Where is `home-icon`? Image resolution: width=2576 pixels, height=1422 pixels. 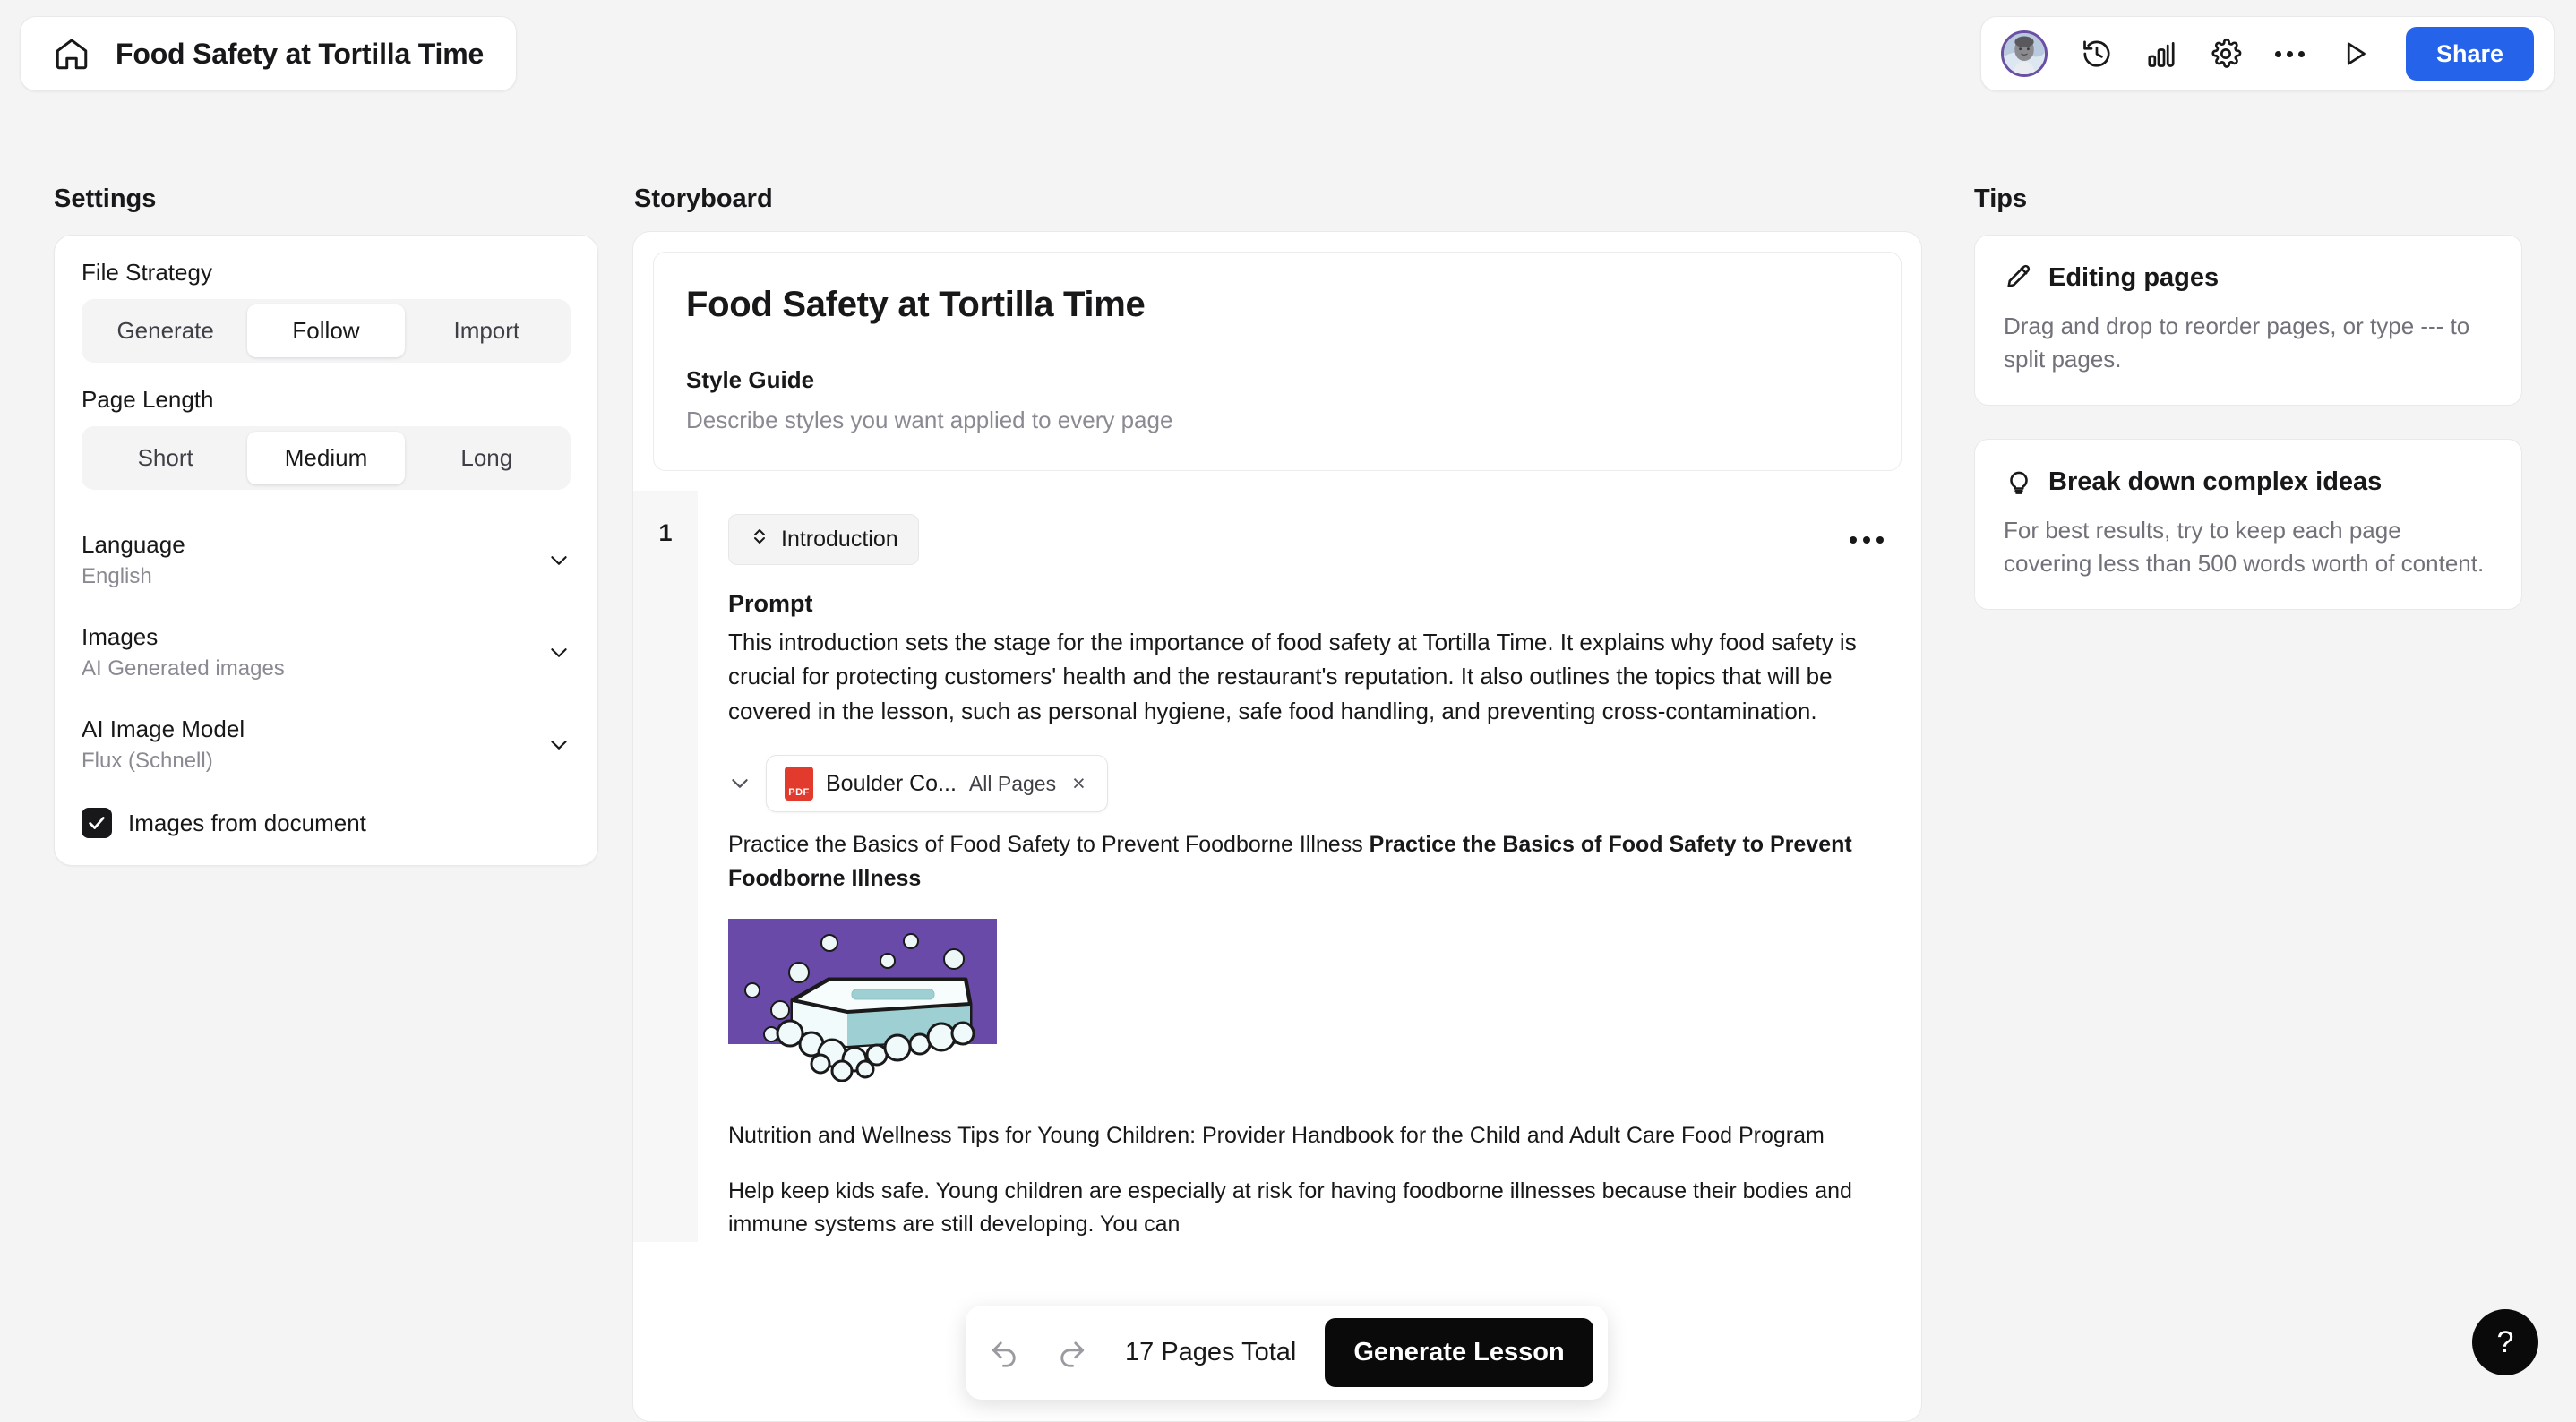
home-icon is located at coordinates (71, 54).